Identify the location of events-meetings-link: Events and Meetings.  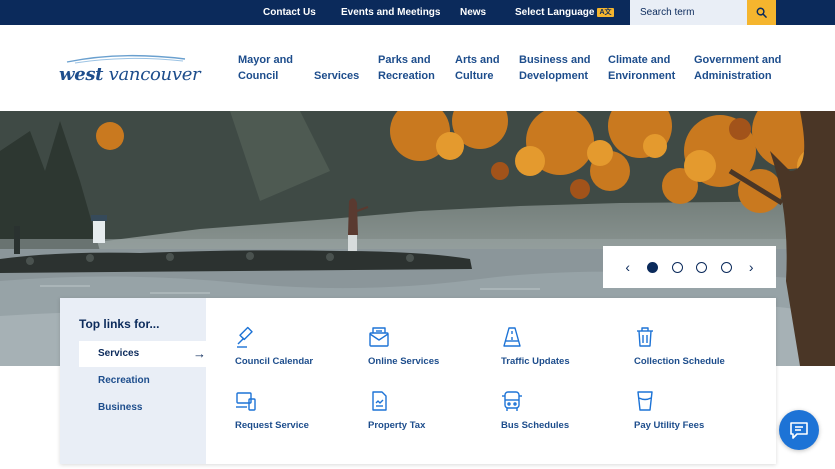
(390, 12).